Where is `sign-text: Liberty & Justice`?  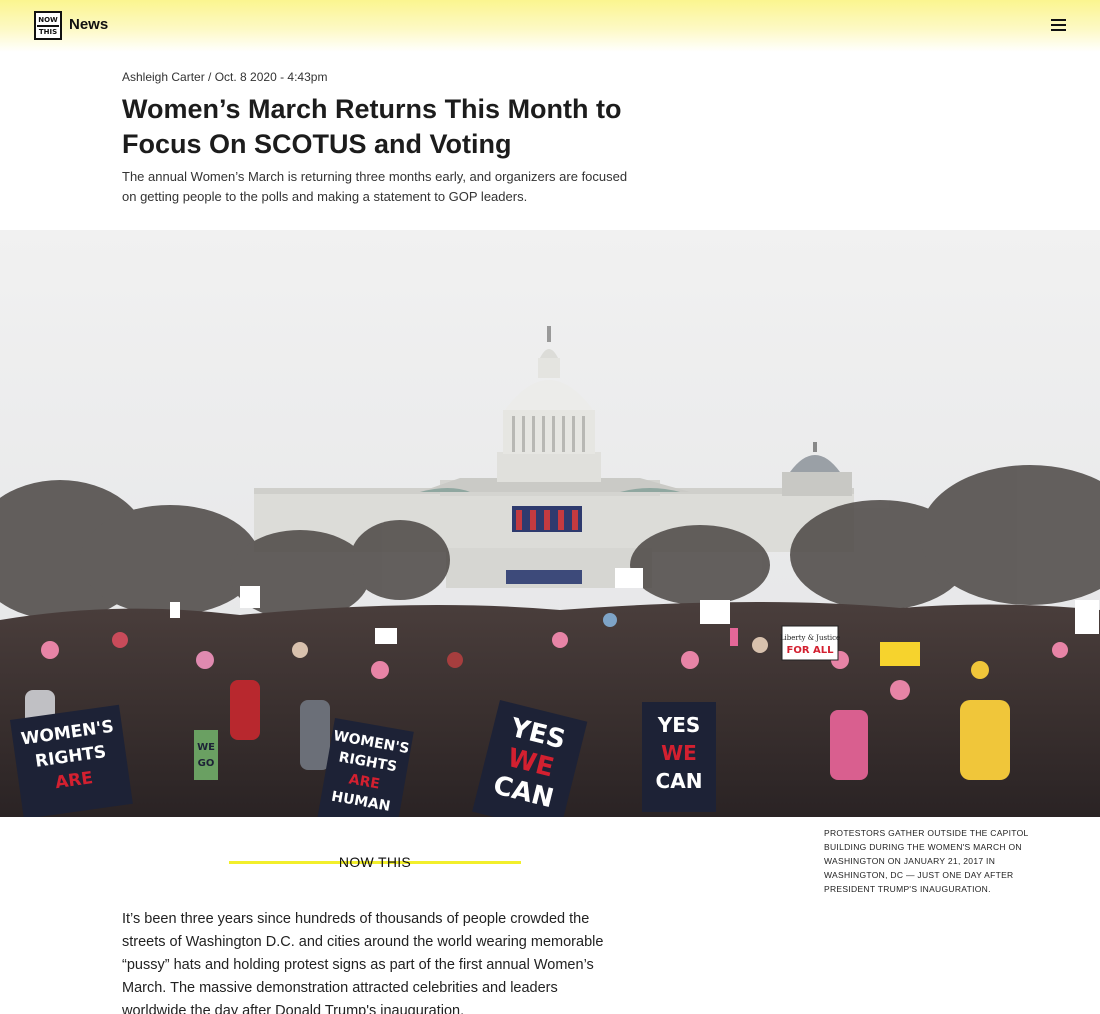 sign-text: Liberty & Justice is located at coordinates (810, 638).